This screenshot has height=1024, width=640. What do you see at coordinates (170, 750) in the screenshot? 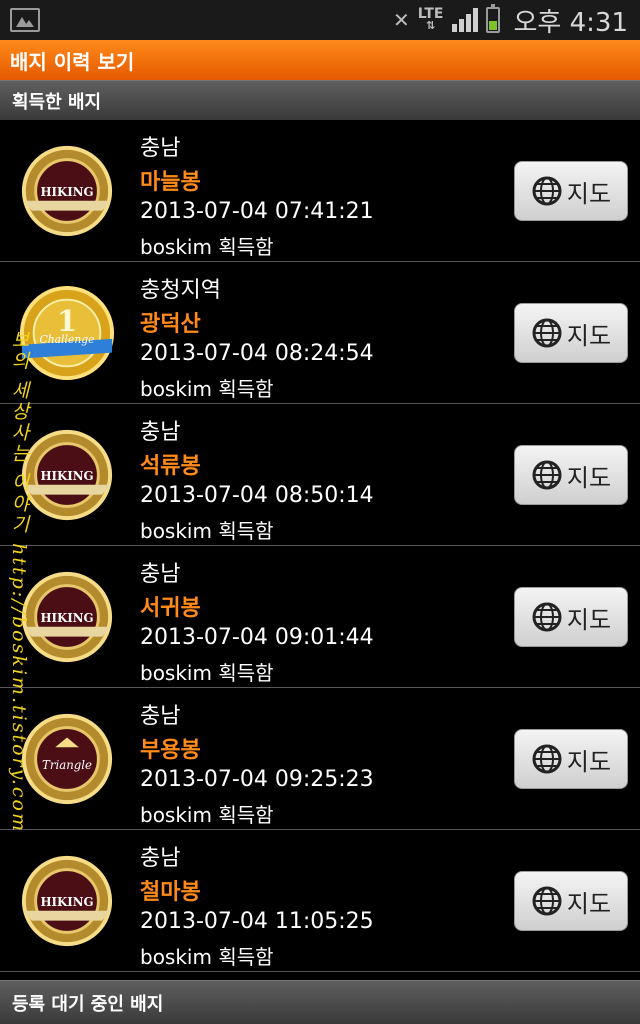
I see `badge-mountain: 부용봉` at bounding box center [170, 750].